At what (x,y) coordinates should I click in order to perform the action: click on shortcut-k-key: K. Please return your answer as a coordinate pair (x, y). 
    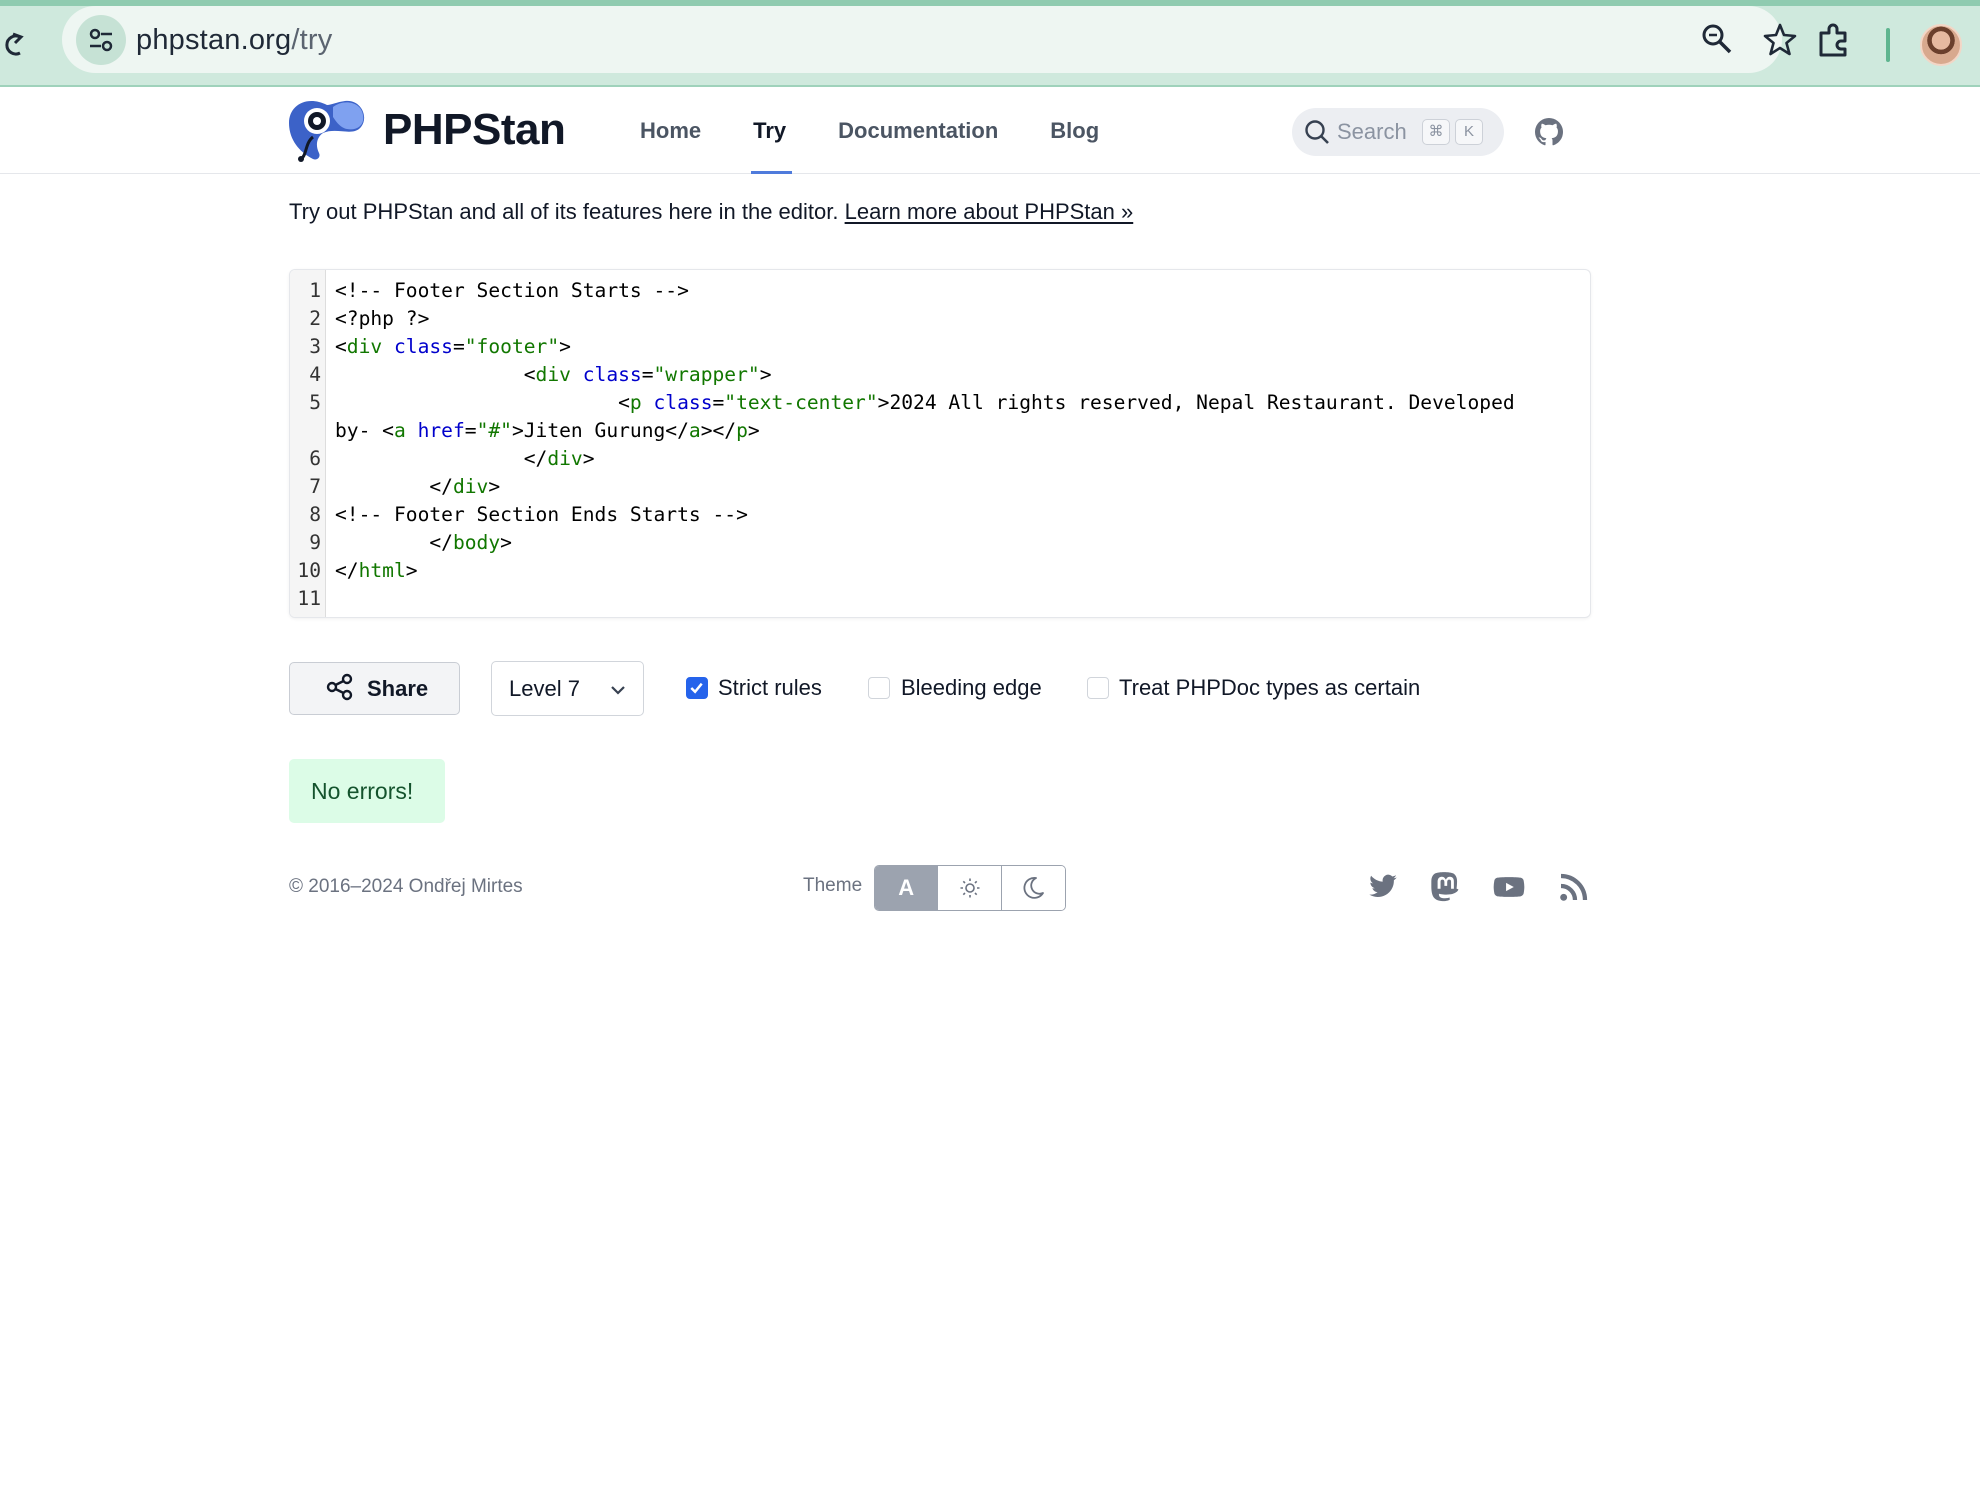
    Looking at the image, I should click on (1469, 132).